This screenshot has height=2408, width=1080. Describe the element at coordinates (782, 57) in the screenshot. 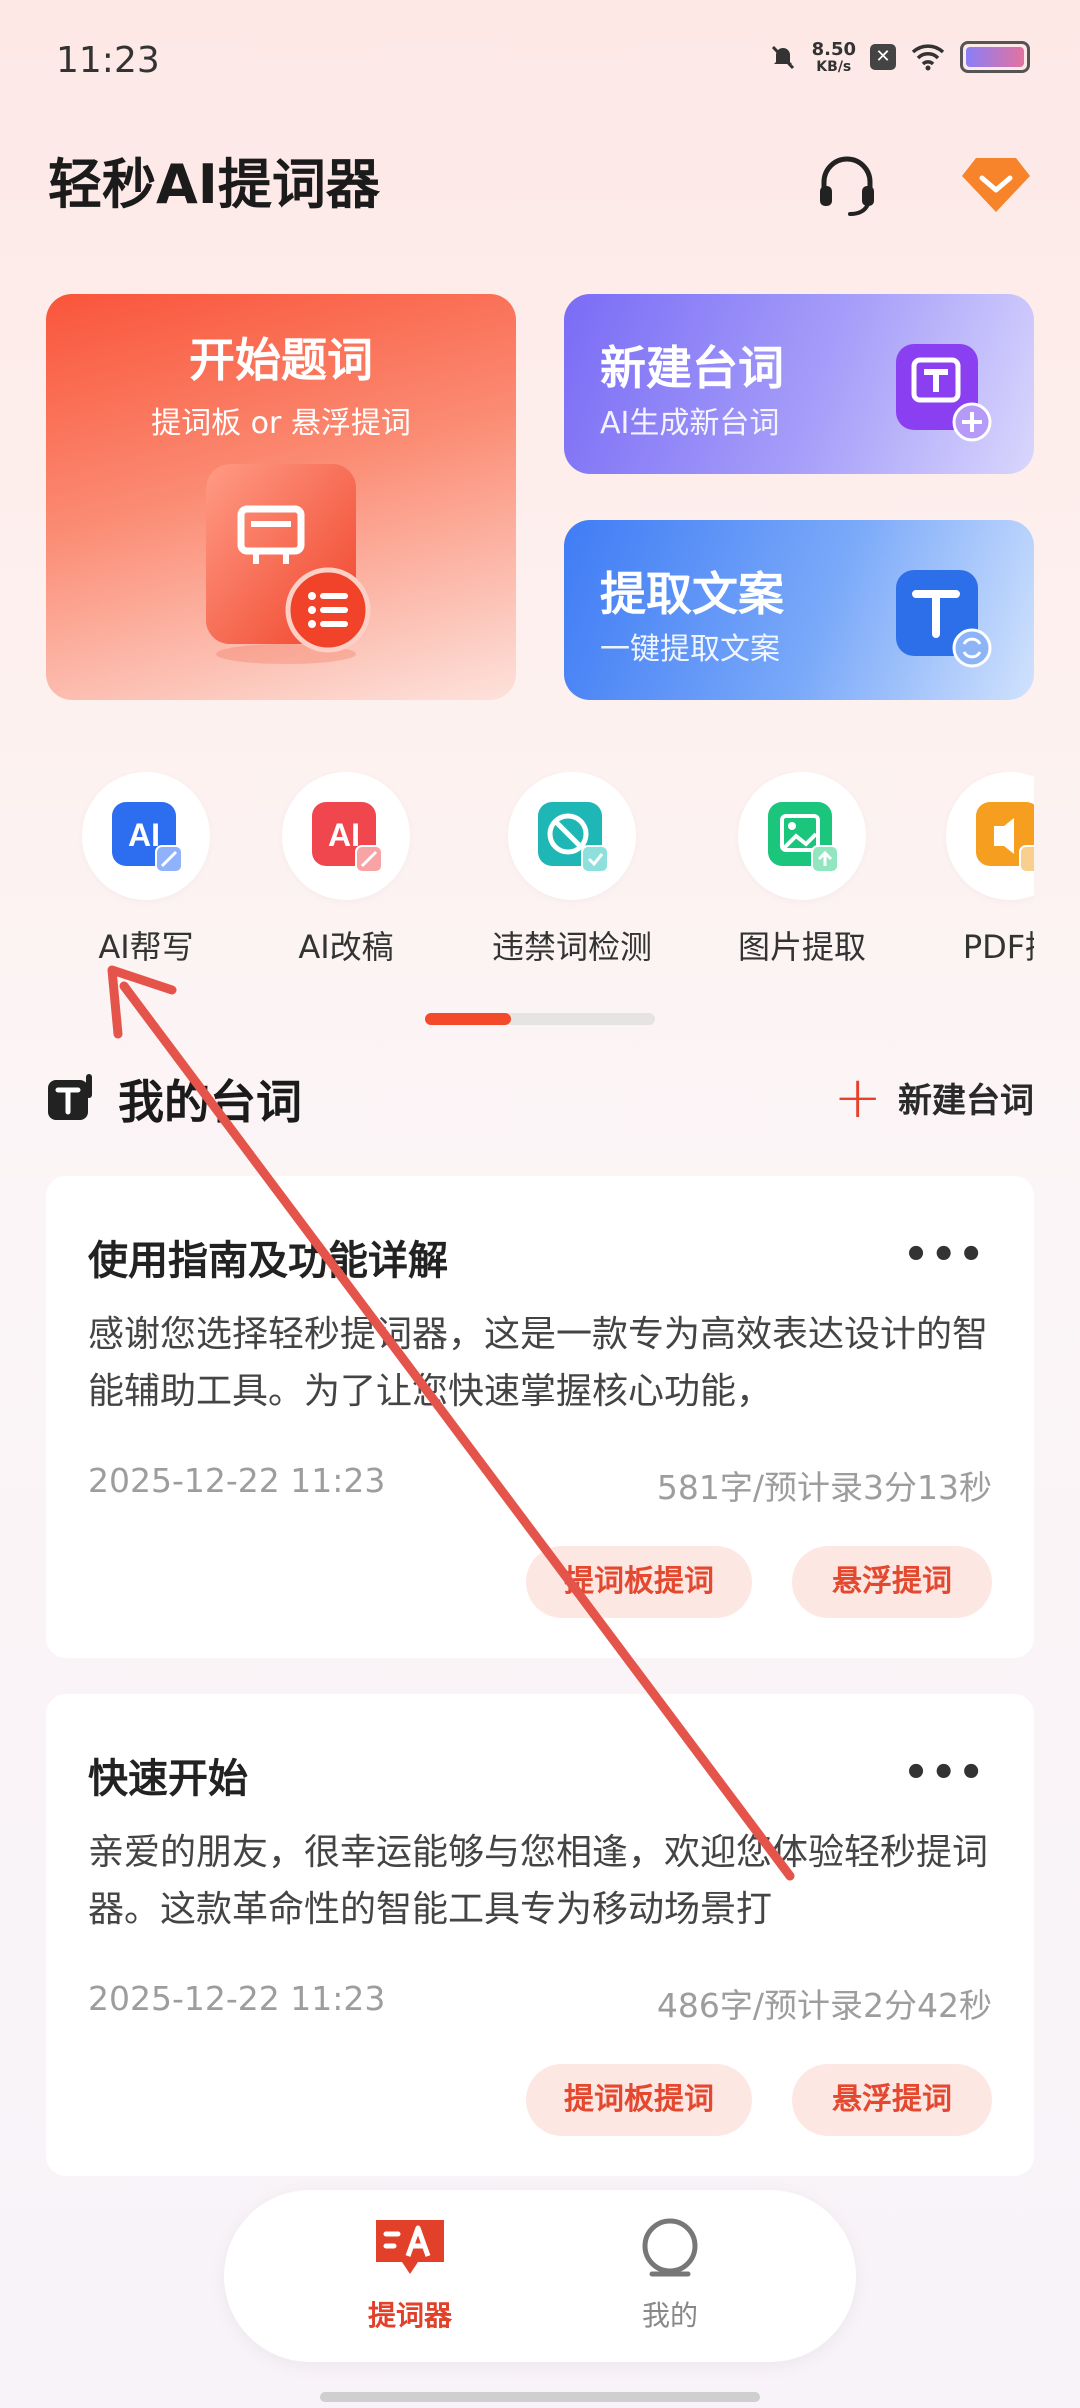

I see `mute-bell-icon` at that location.